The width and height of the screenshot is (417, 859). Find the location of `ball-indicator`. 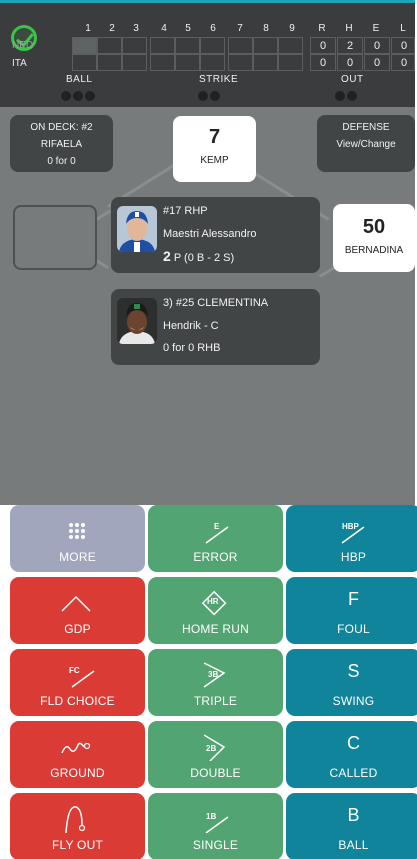

ball-indicator is located at coordinates (78, 96).